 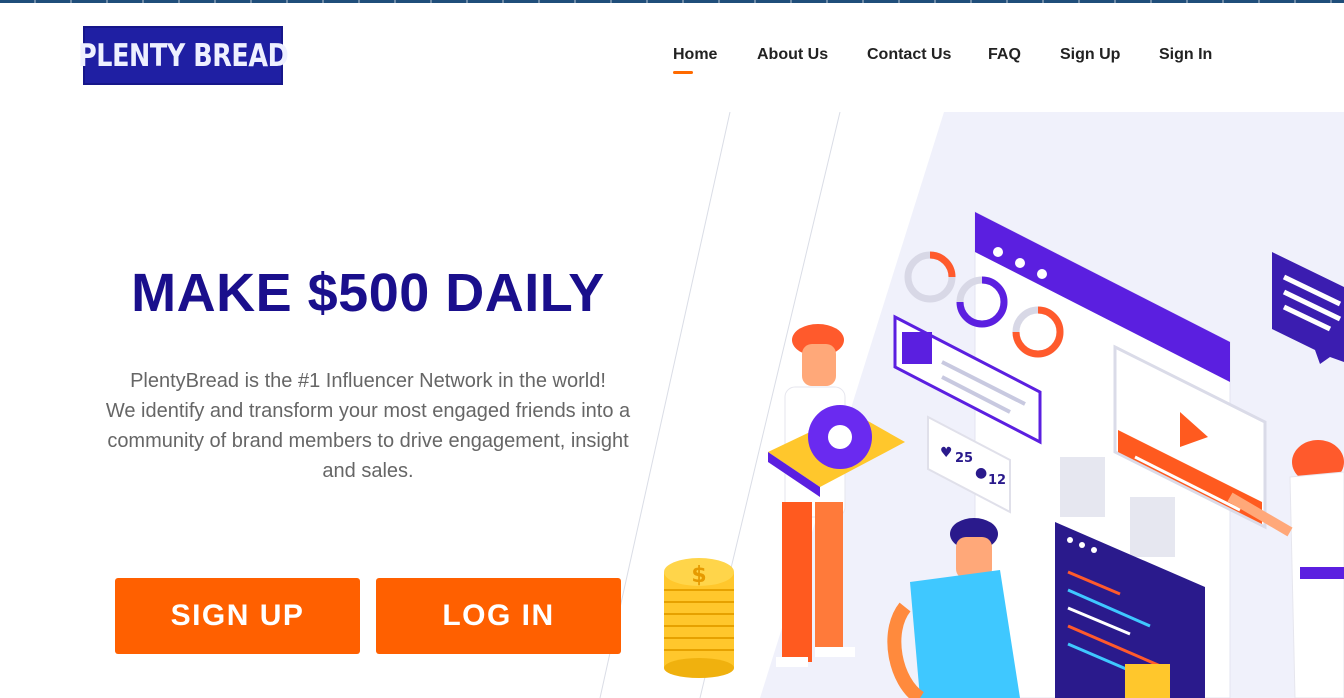 What do you see at coordinates (836, 495) in the screenshot?
I see `person-with-gear-icon` at bounding box center [836, 495].